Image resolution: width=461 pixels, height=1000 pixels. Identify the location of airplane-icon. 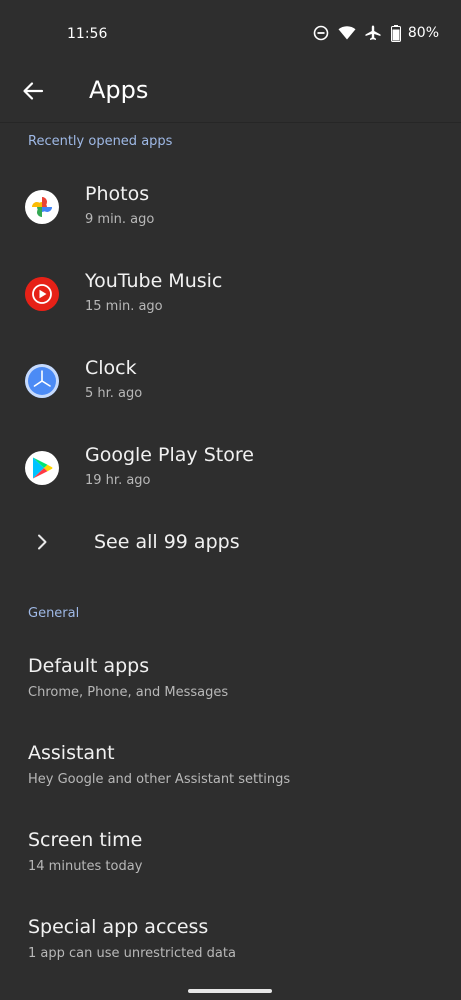
(373, 33).